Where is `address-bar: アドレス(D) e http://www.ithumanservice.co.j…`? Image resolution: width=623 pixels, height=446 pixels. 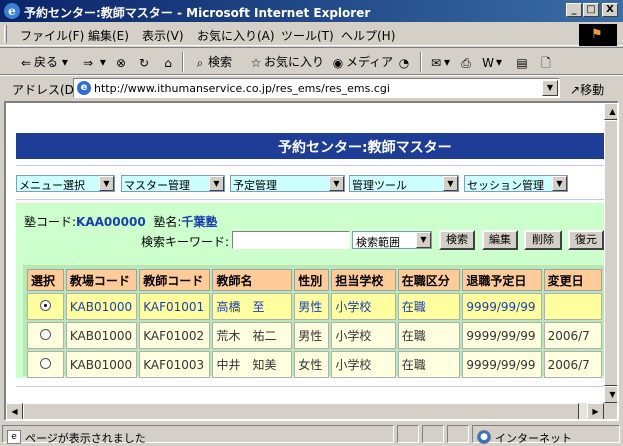 address-bar: アドレス(D) e http://www.ithumanservice.co.j… is located at coordinates (311, 87).